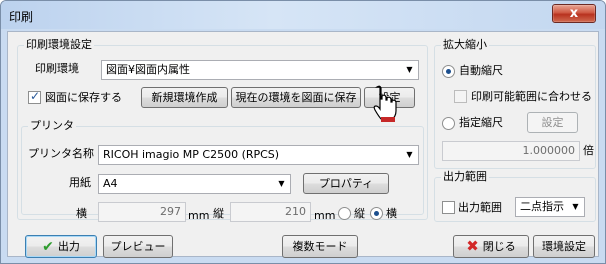  What do you see at coordinates (465, 45) in the screenshot?
I see `scale-legend: 拡大縮小` at bounding box center [465, 45].